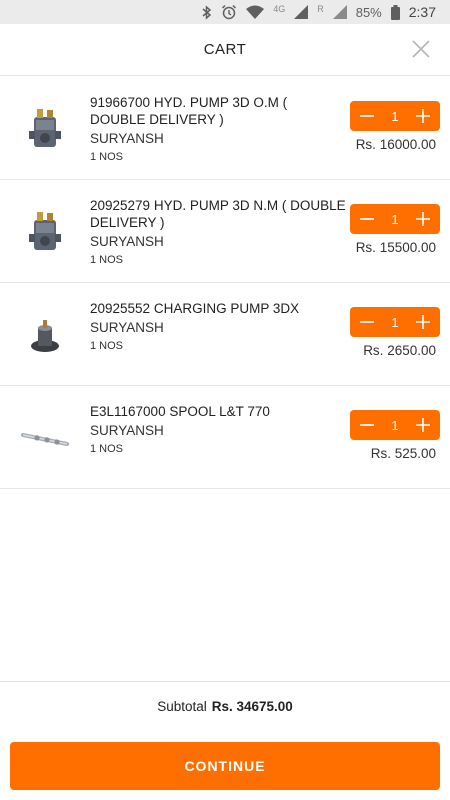 The width and height of the screenshot is (450, 800). I want to click on roaming-label: R, so click(320, 9).